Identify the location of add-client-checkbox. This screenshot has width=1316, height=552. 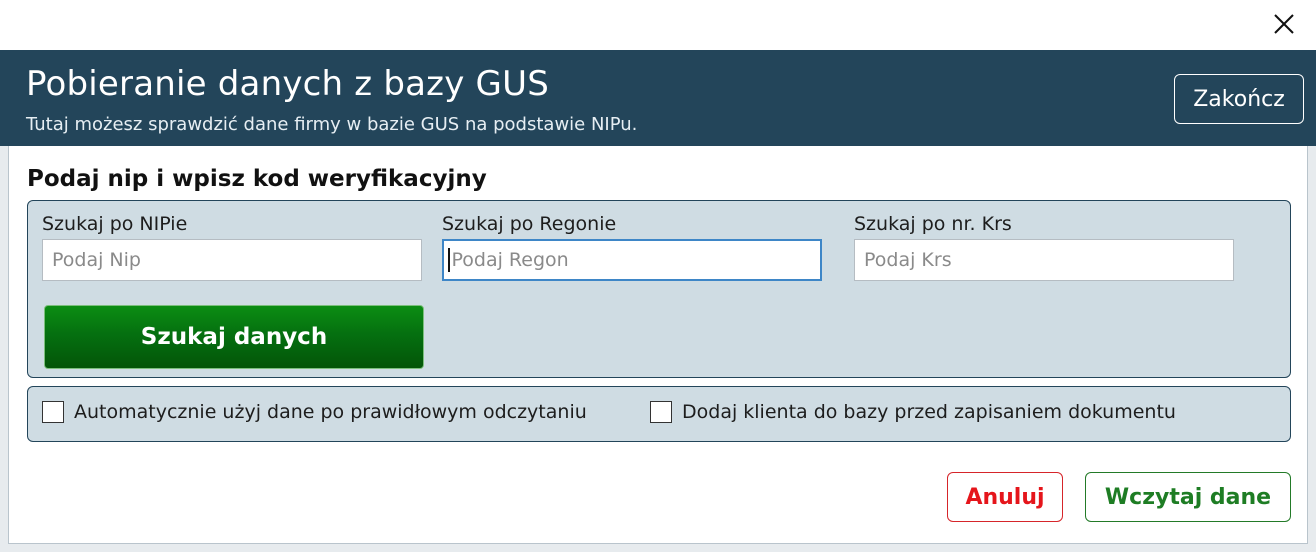
(661, 412).